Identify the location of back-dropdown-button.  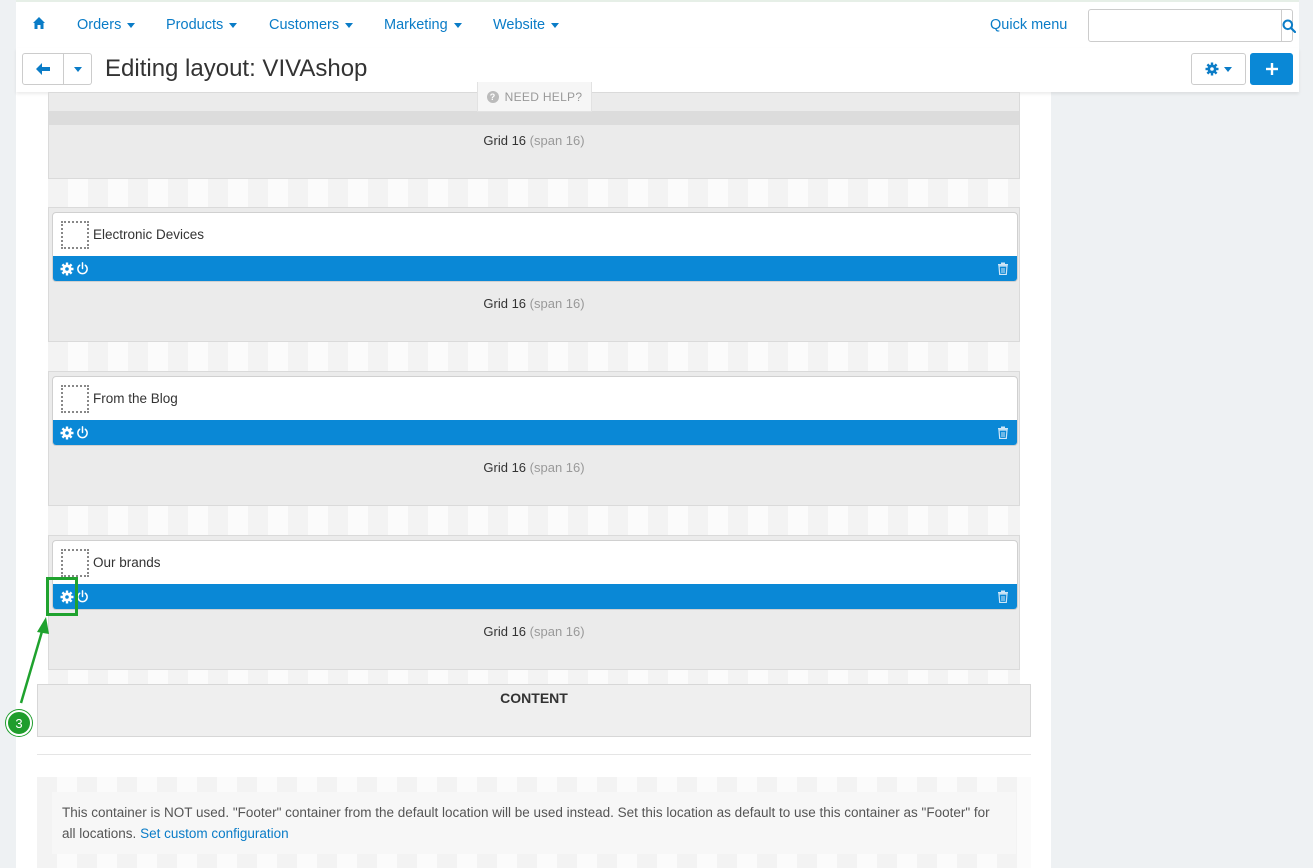
(78, 69).